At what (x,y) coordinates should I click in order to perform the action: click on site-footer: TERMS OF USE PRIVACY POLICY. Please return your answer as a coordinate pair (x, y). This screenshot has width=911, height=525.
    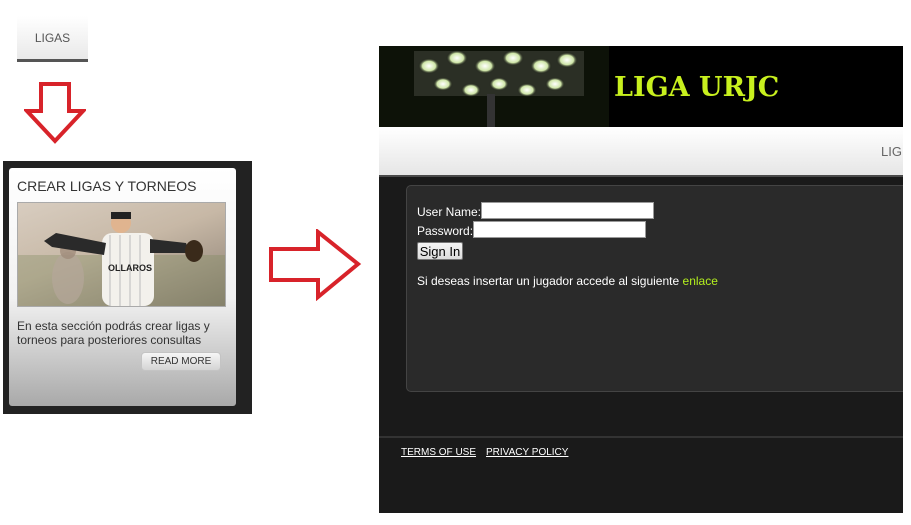
    Looking at the image, I should click on (489, 452).